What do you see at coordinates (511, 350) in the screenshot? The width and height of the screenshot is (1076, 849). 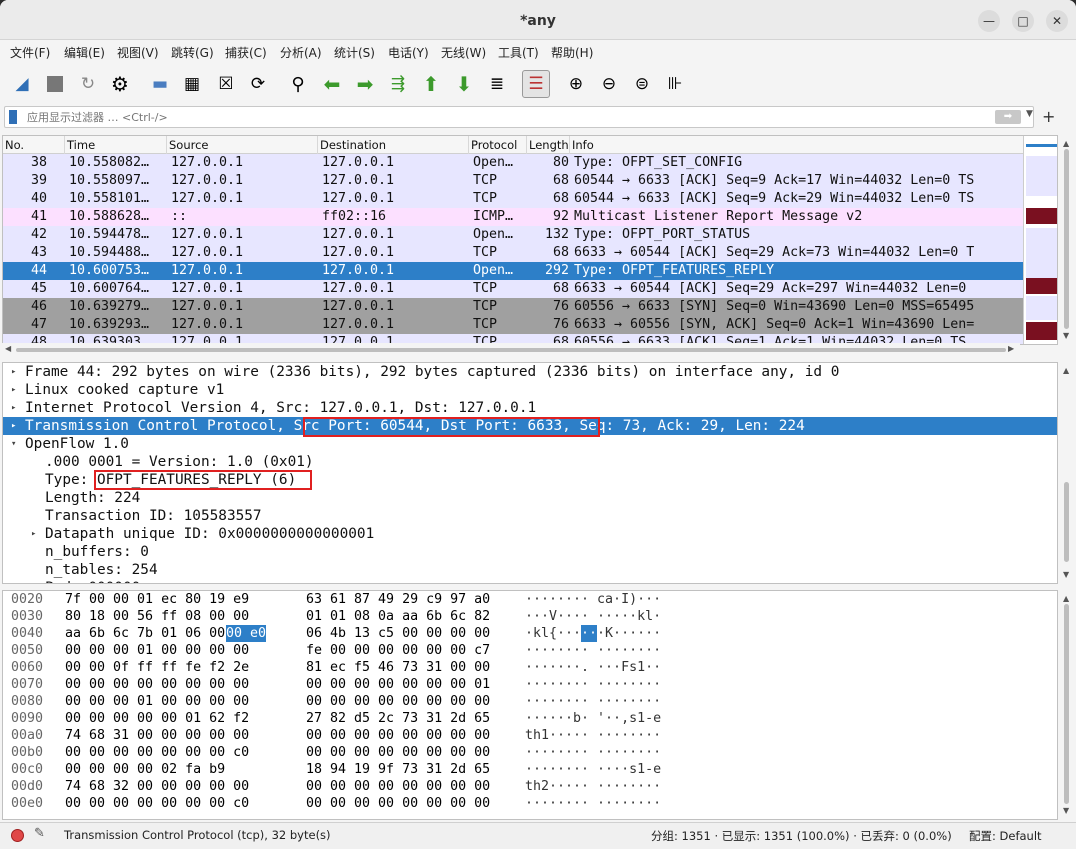 I see `packet-list-hscroll: ◀ ▶` at bounding box center [511, 350].